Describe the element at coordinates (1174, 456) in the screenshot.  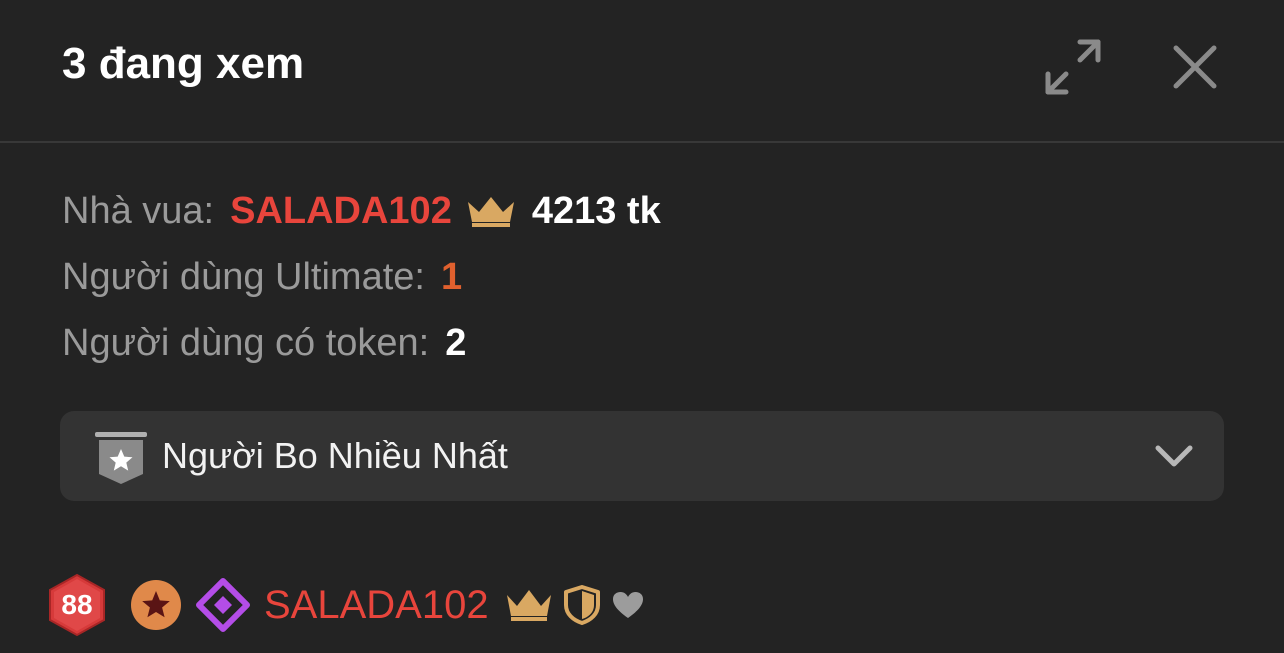
I see `chevron-down-icon` at that location.